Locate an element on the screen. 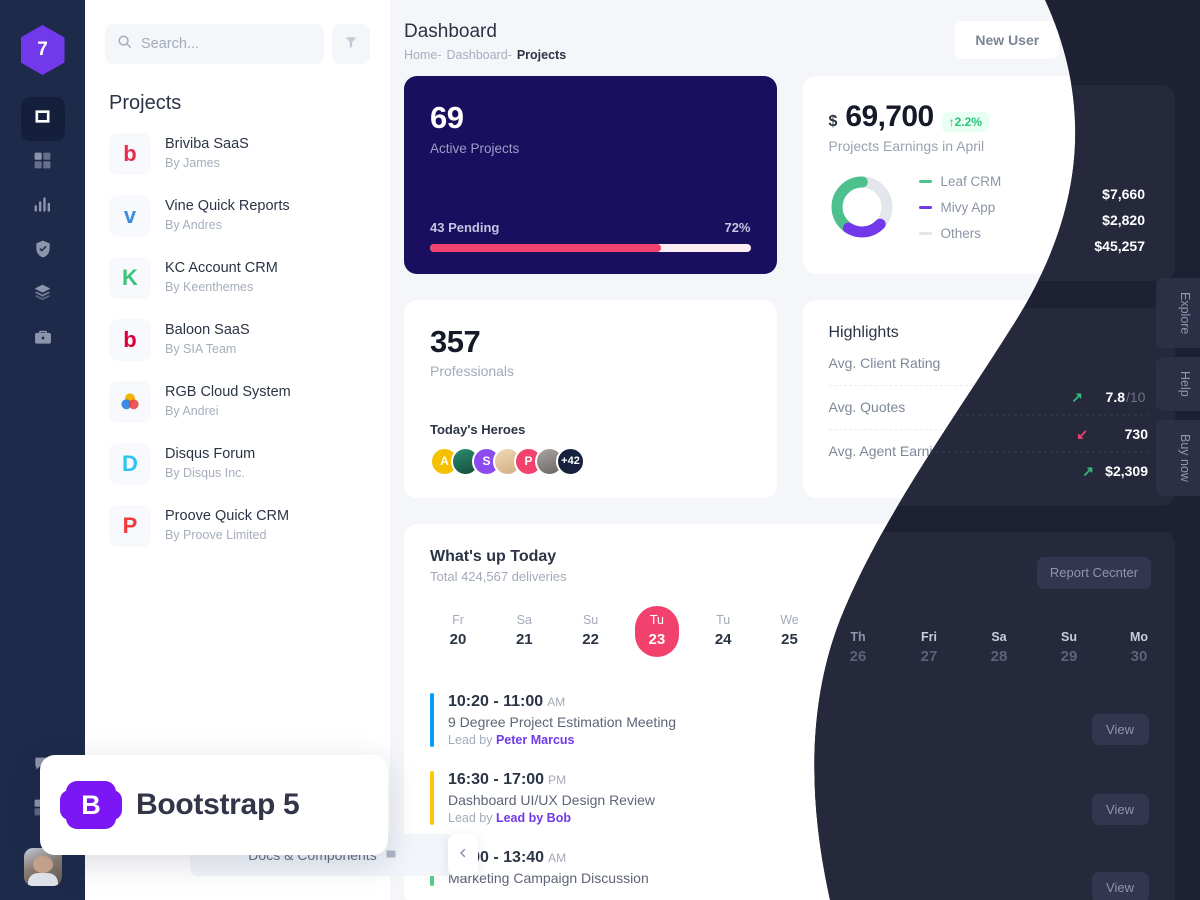 The width and height of the screenshot is (1200, 900). event-ampm: AM is located at coordinates (556, 701).